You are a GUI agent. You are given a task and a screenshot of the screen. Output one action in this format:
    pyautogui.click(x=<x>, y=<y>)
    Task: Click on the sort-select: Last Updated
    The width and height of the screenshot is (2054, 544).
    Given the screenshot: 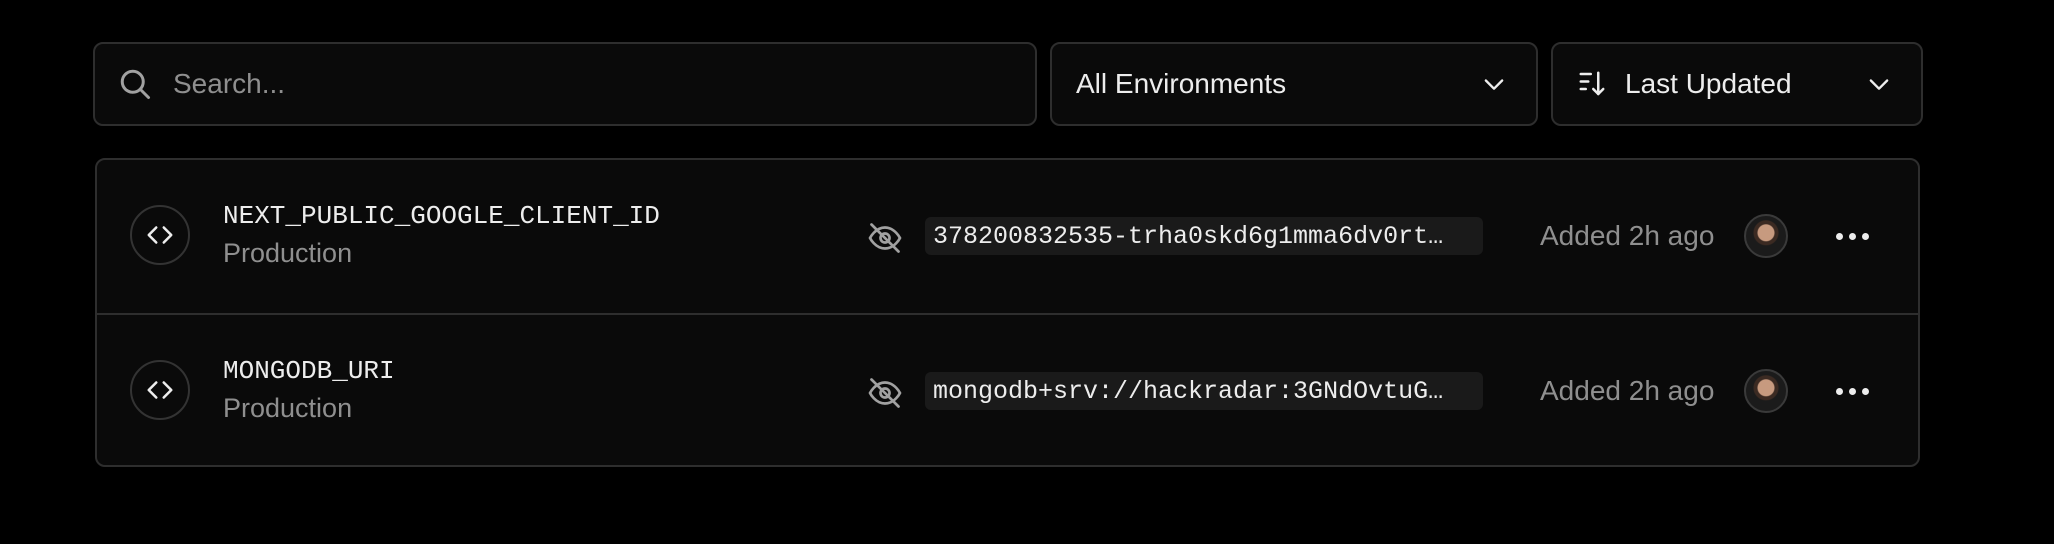 What is the action you would take?
    pyautogui.click(x=1737, y=84)
    